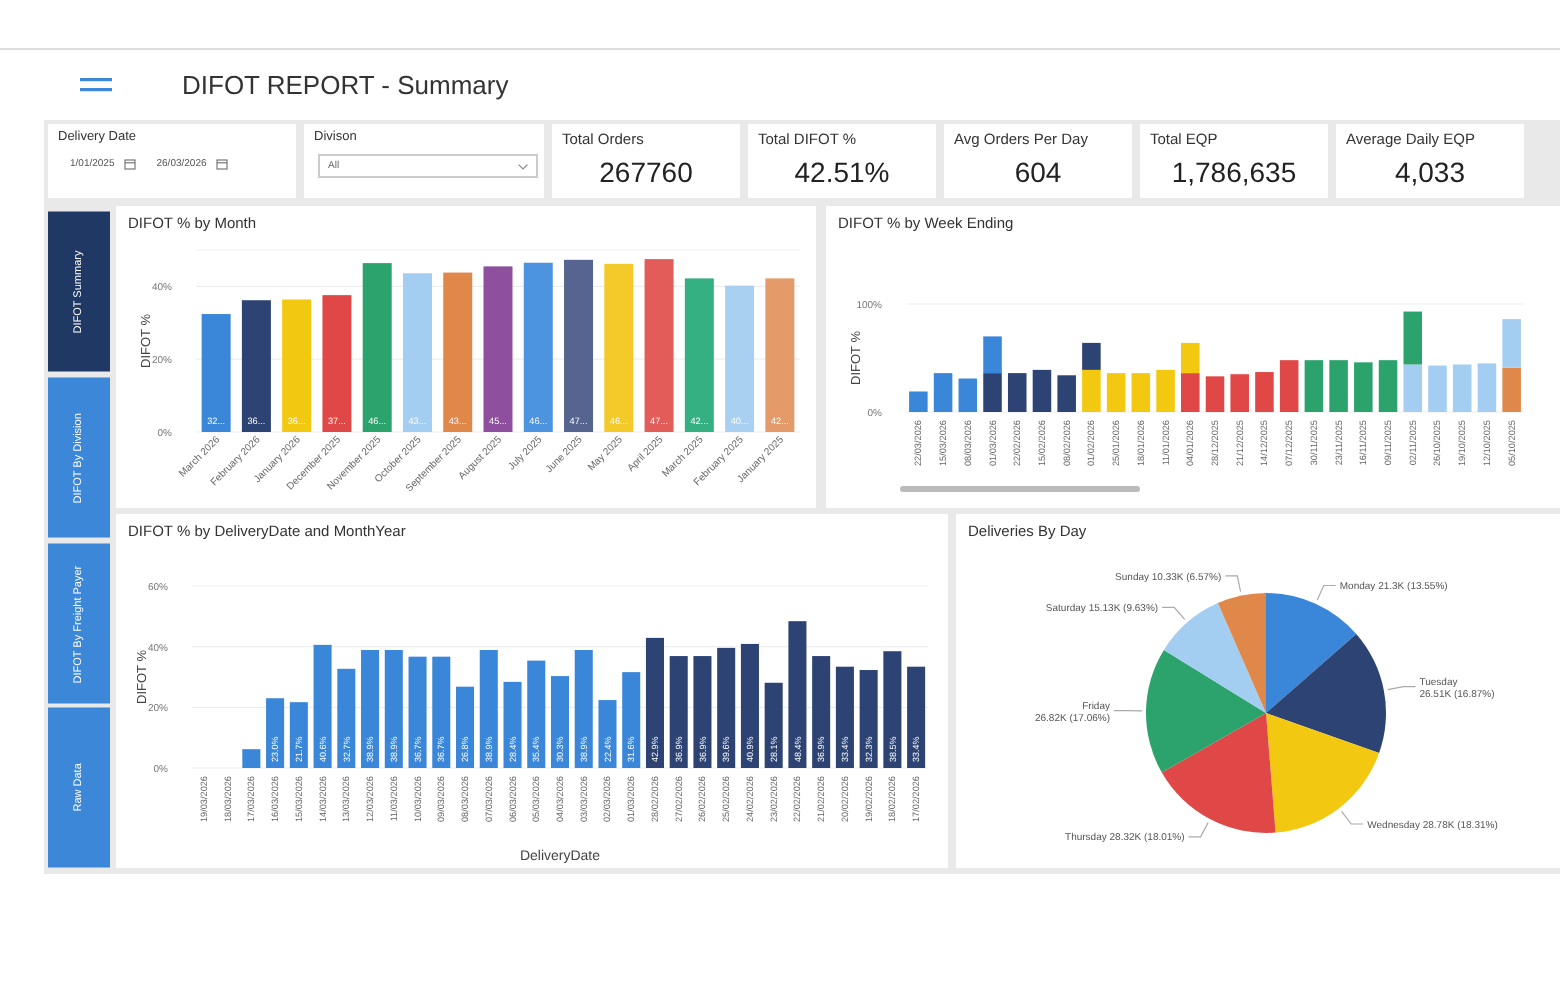 The image size is (1560, 982). Describe the element at coordinates (345, 85) in the screenshot. I see `report-title: DIFOT REPORT - Summary` at that location.